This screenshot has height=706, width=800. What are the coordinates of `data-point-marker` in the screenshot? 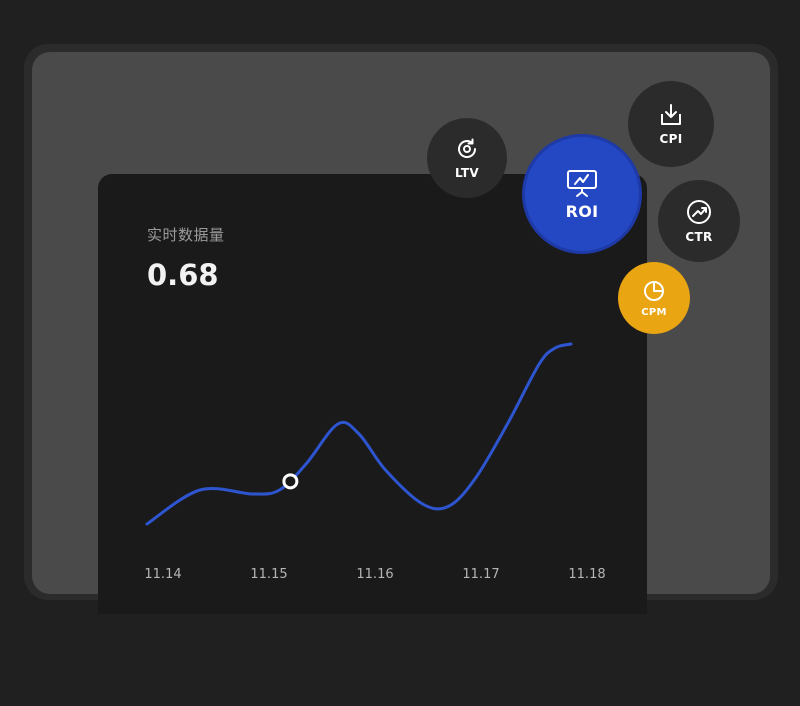 It's located at (290, 481).